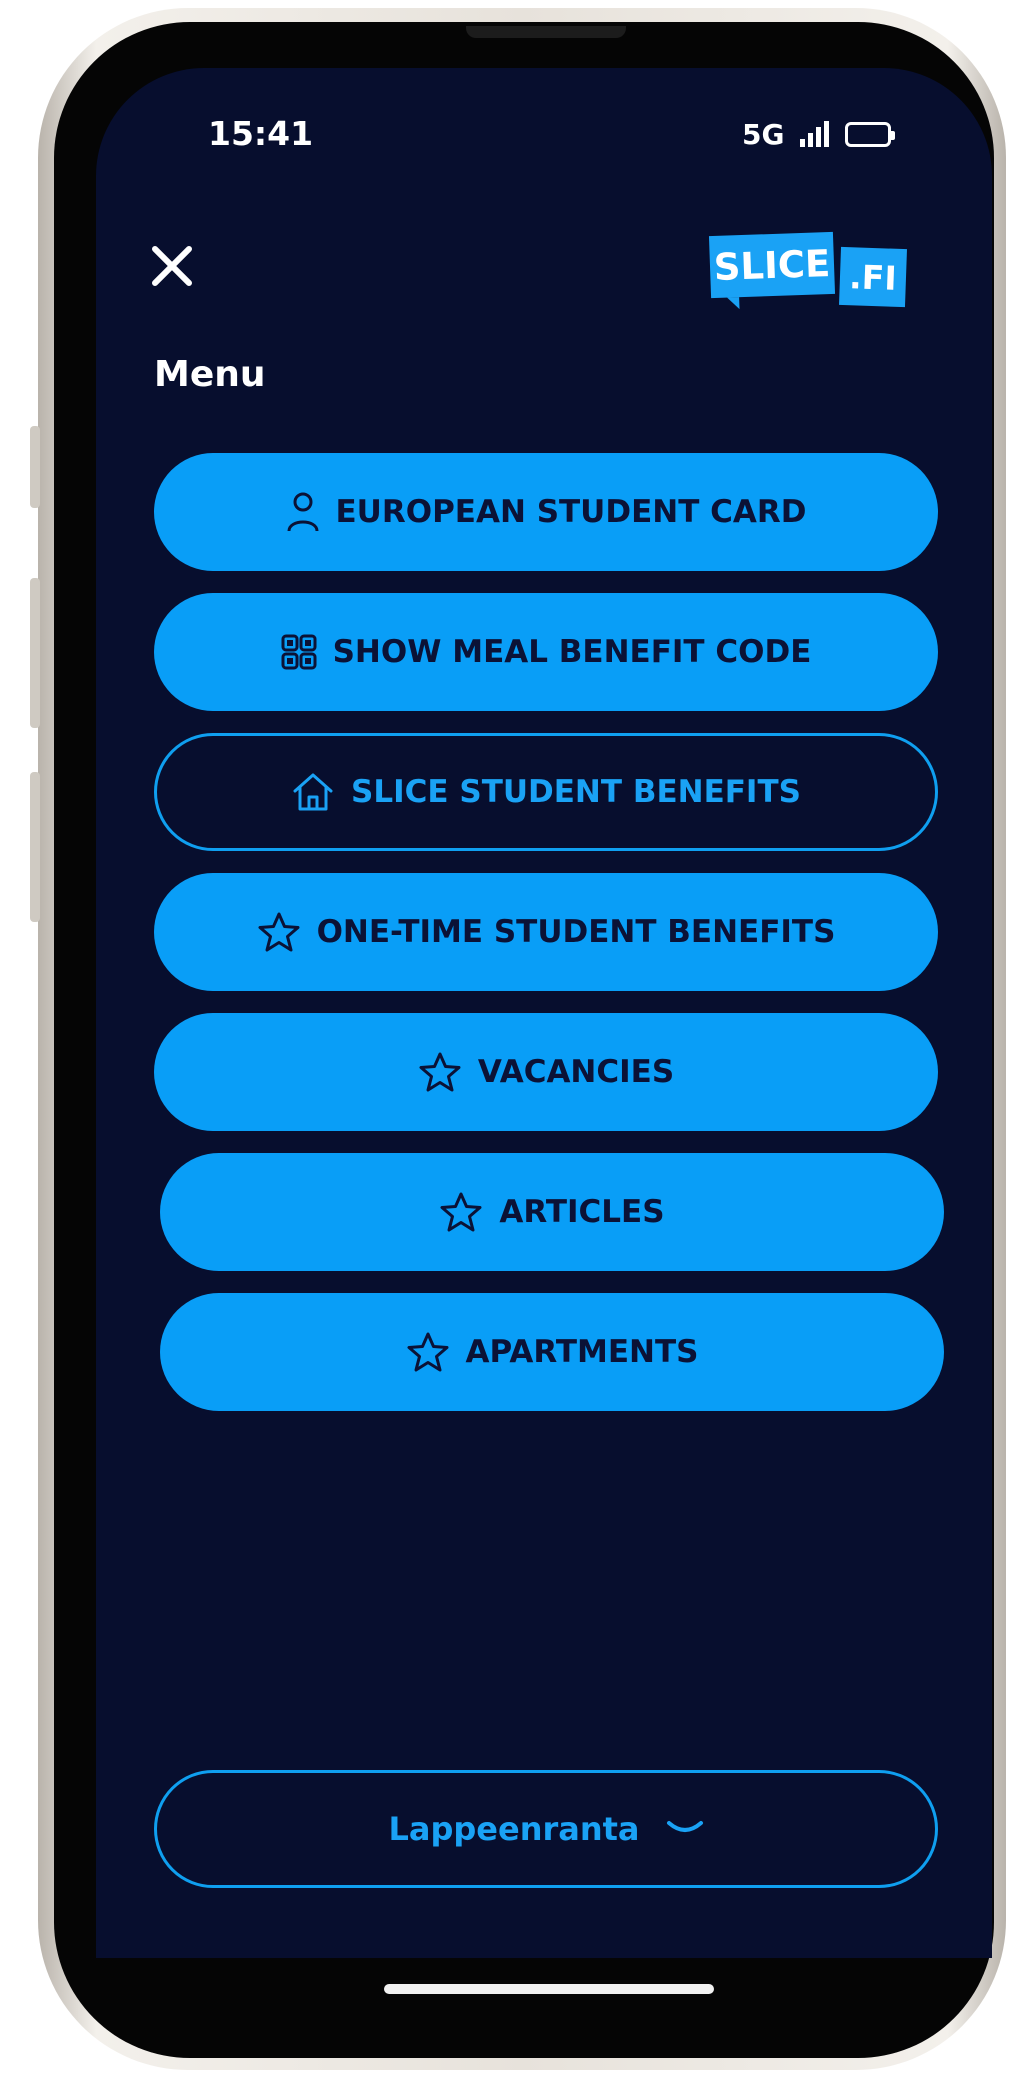 The width and height of the screenshot is (1020, 2075). What do you see at coordinates (684, 1826) in the screenshot?
I see `chevron-down-icon` at bounding box center [684, 1826].